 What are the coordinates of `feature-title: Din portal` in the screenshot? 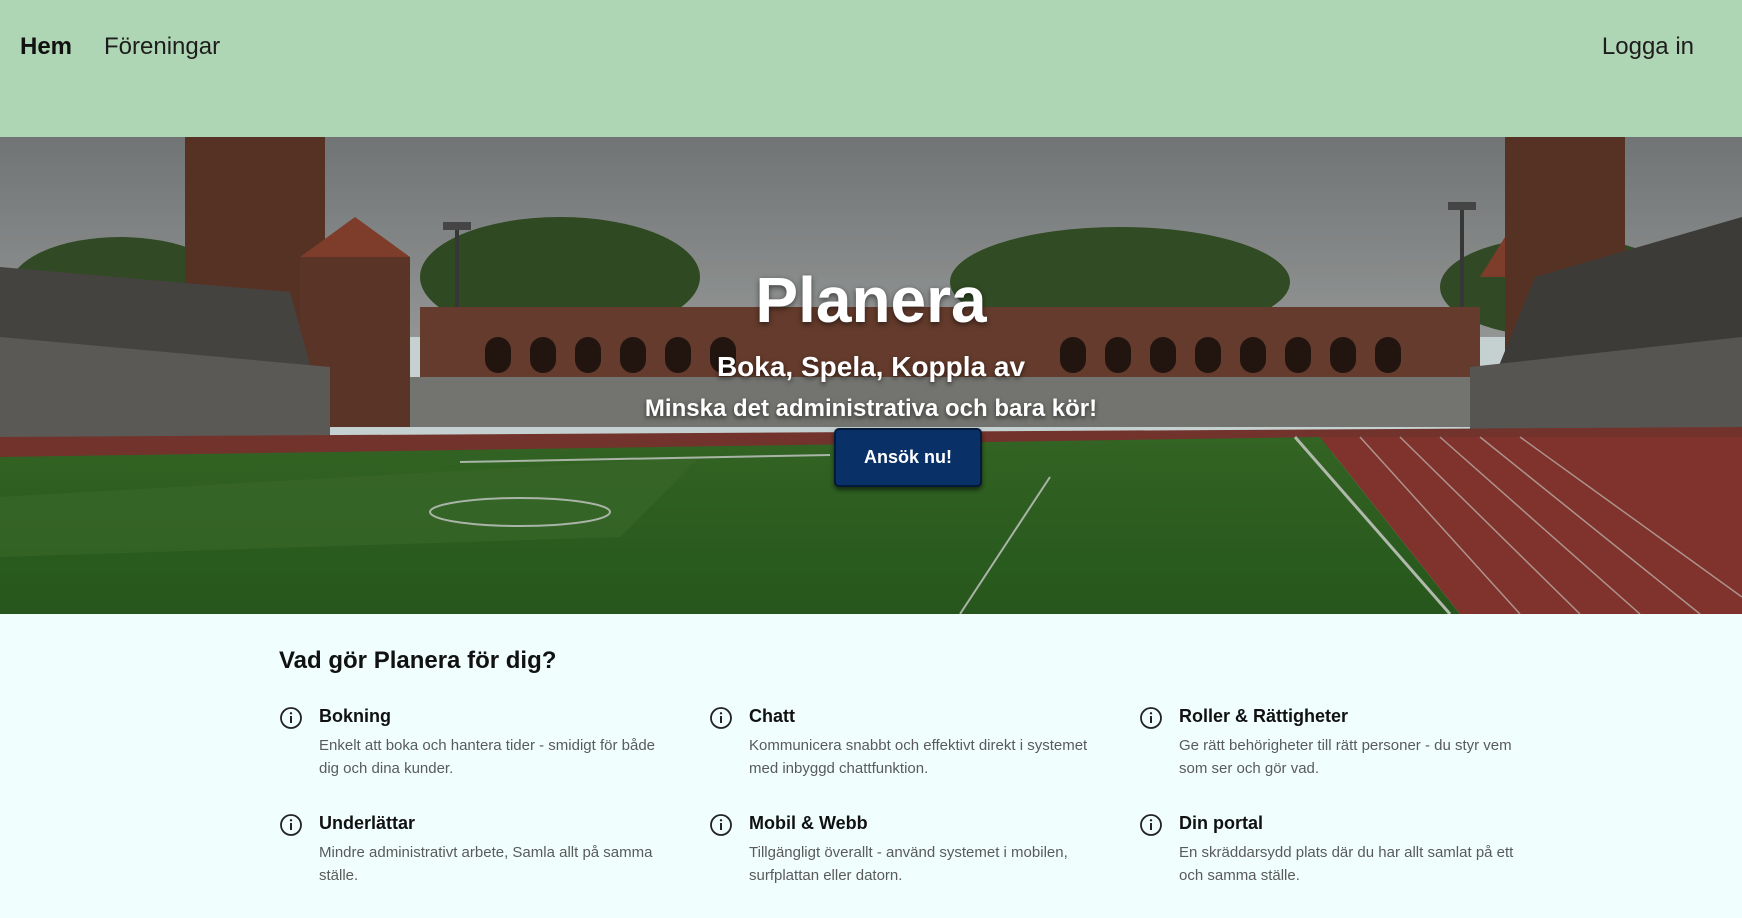 It's located at (1221, 823).